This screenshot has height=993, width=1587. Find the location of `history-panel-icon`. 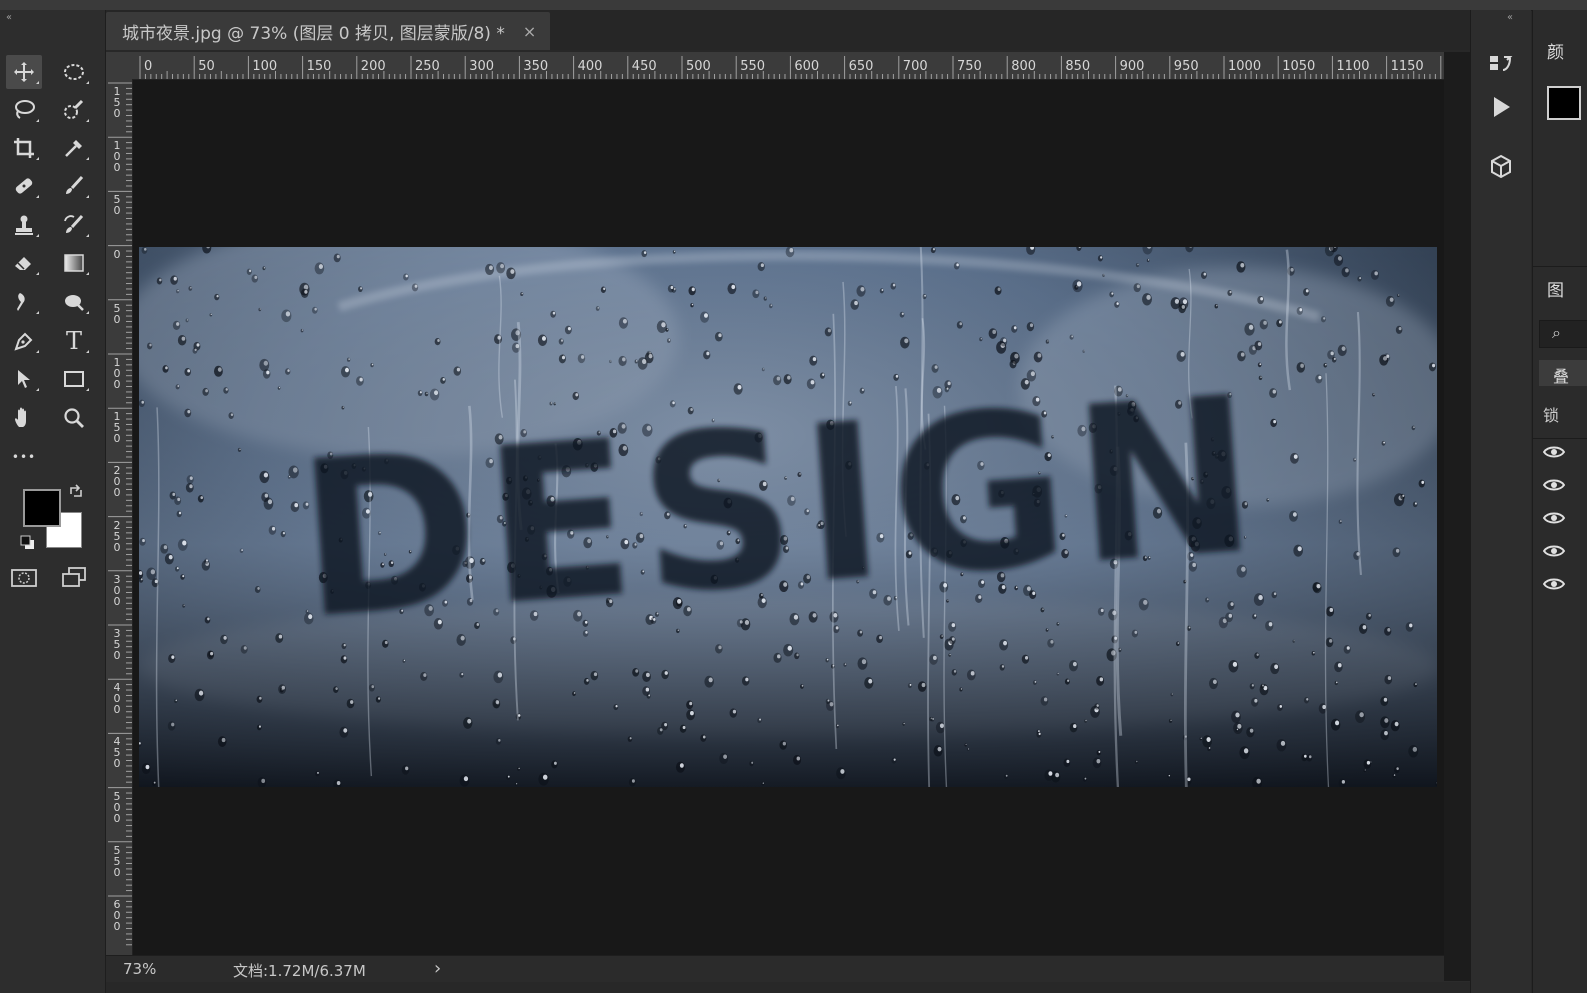

history-panel-icon is located at coordinates (1501, 65).